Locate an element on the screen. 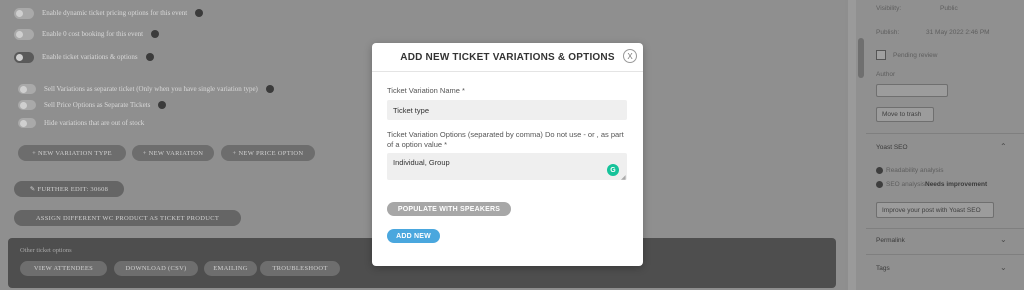  modal-title: ADD NEW TICKET VARIATIONS & OPTIONS is located at coordinates (507, 57).